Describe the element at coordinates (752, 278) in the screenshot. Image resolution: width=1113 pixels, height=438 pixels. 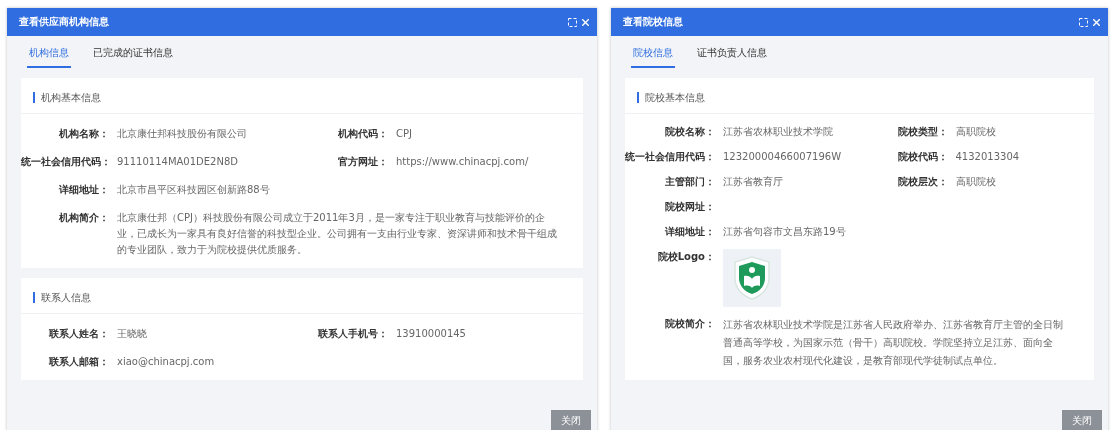
I see `shield-logo-icon` at that location.